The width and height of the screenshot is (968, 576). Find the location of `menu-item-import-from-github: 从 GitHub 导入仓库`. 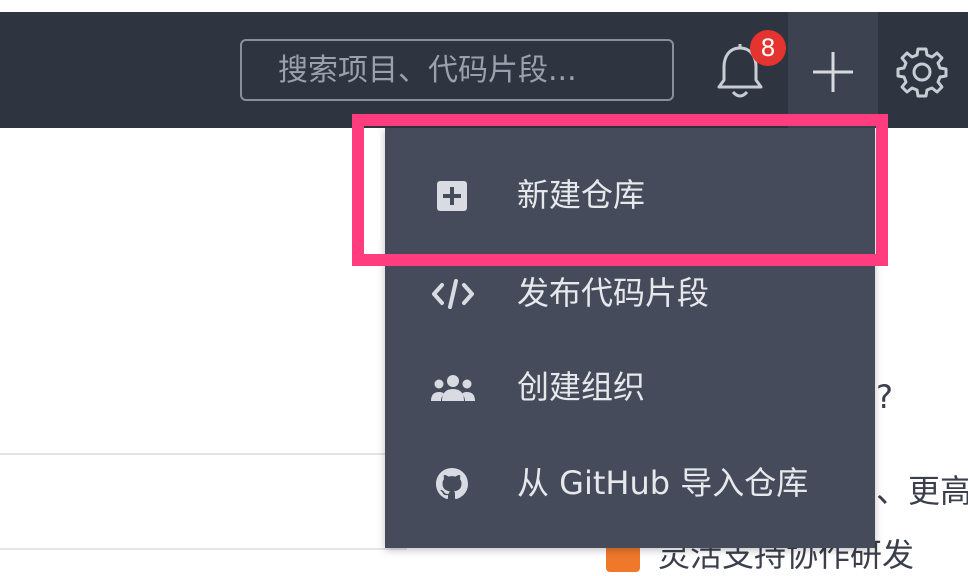

menu-item-import-from-github: 从 GitHub 导入仓库 is located at coordinates (630, 483).